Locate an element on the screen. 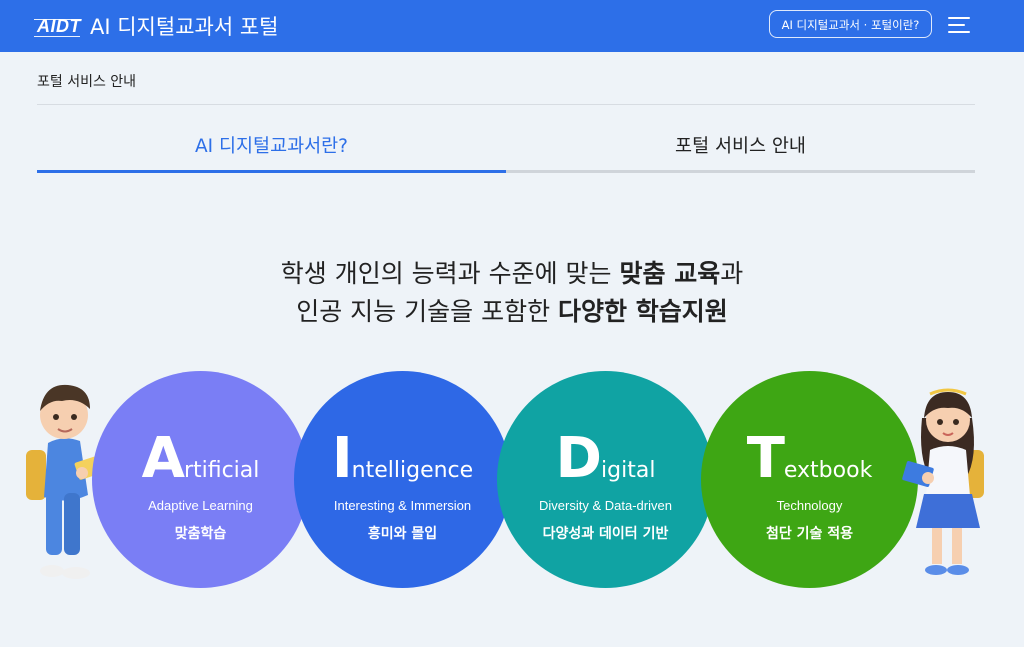 The image size is (1024, 647). pillar-artificial-word: Artificial is located at coordinates (200, 458).